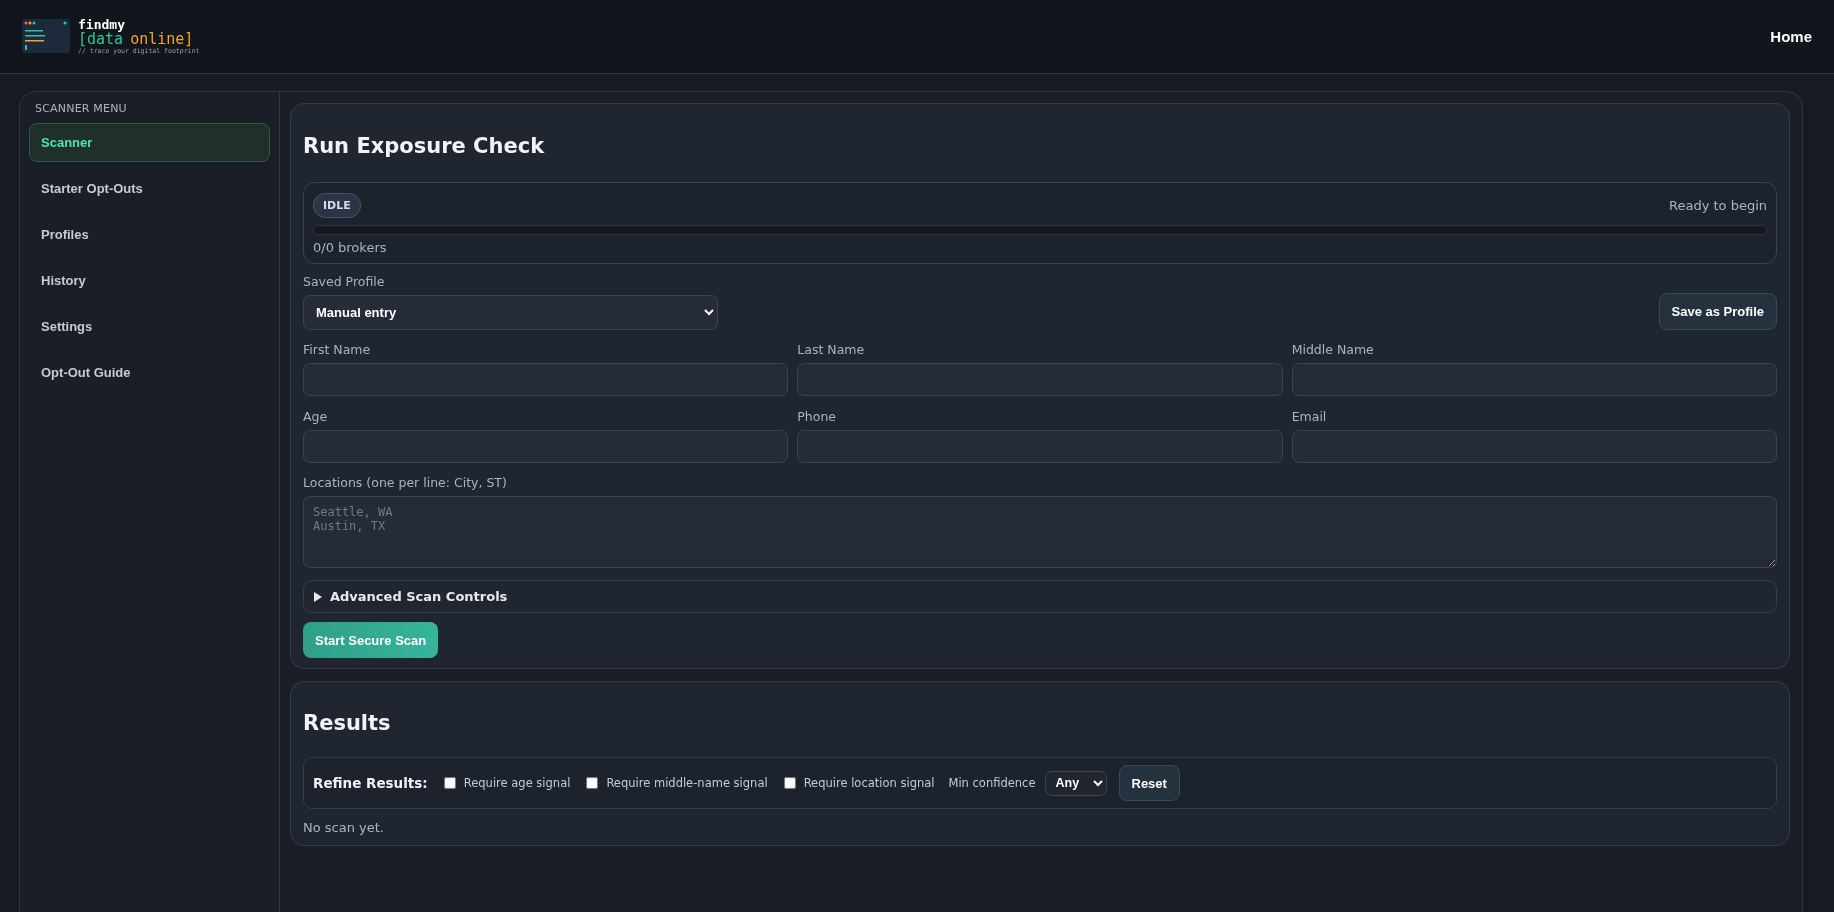 This screenshot has width=1834, height=912. I want to click on field-label: Email, so click(1309, 416).